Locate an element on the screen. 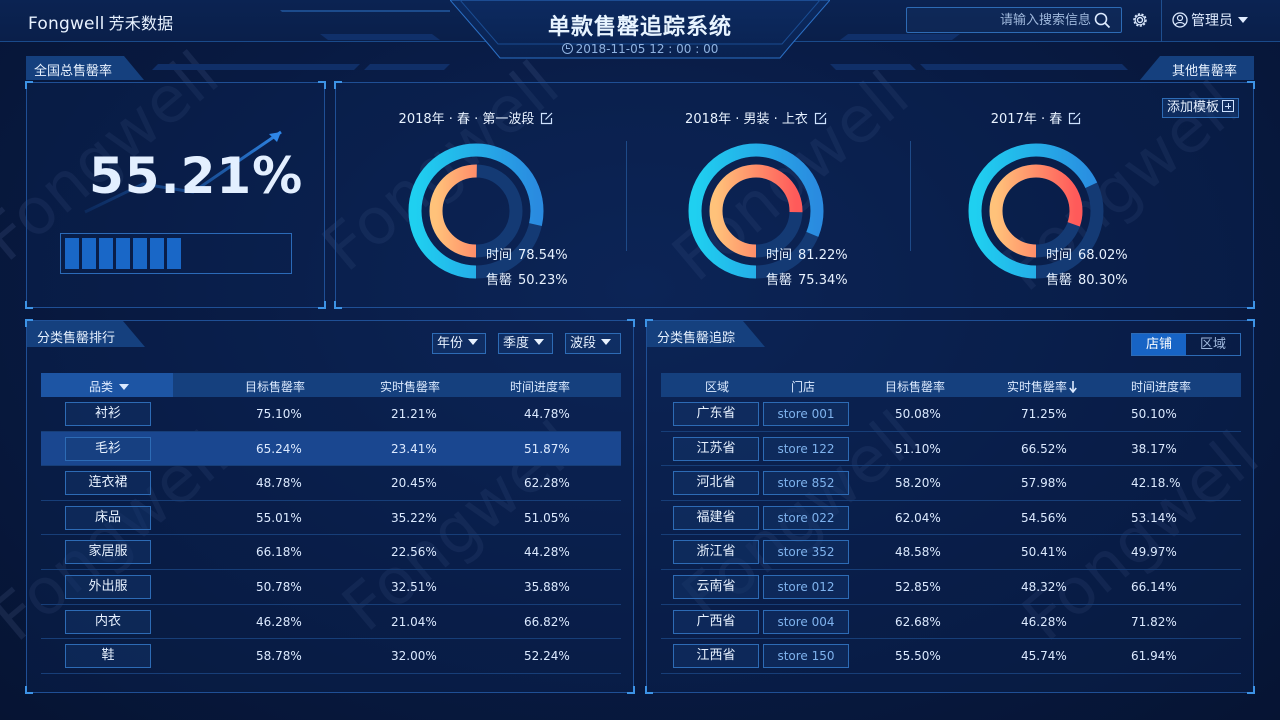  category-cell: 衬衫 is located at coordinates (108, 414).